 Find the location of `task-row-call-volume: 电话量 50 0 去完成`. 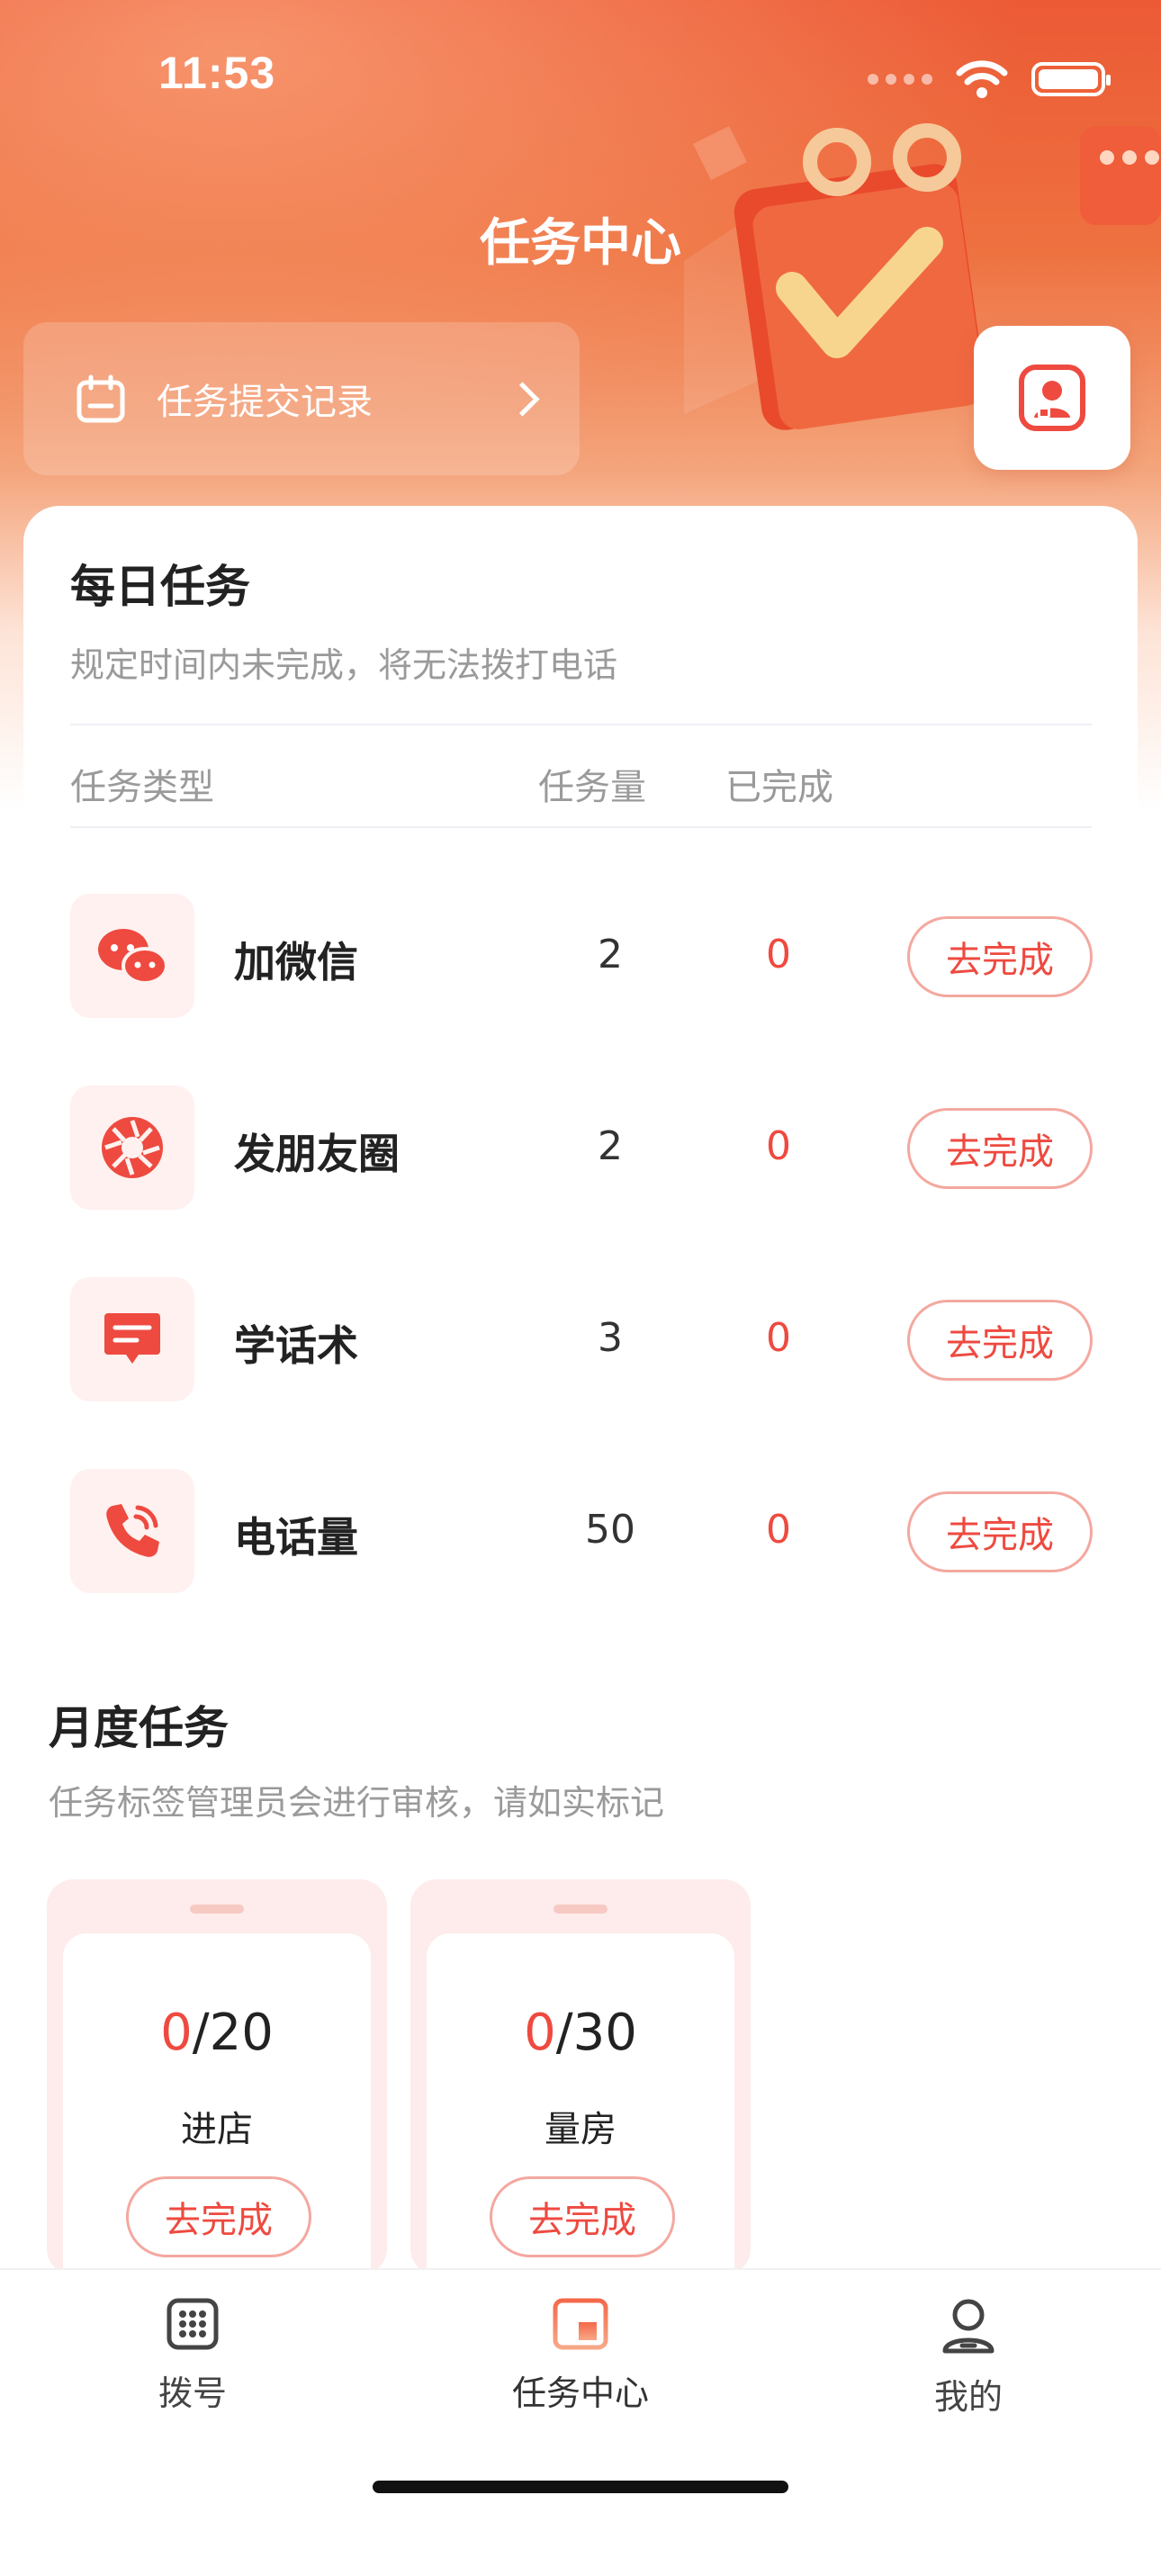

task-row-call-volume: 电话量 50 0 去完成 is located at coordinates (581, 1532).